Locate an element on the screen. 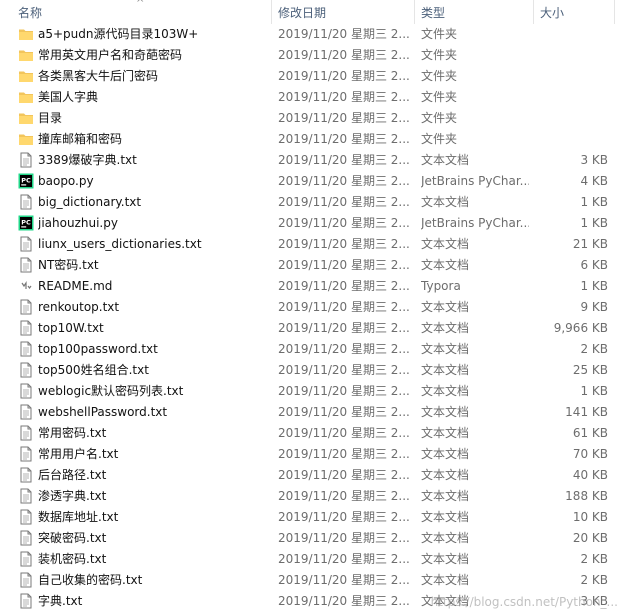  file-name: 常用密码.txt is located at coordinates (72, 433).